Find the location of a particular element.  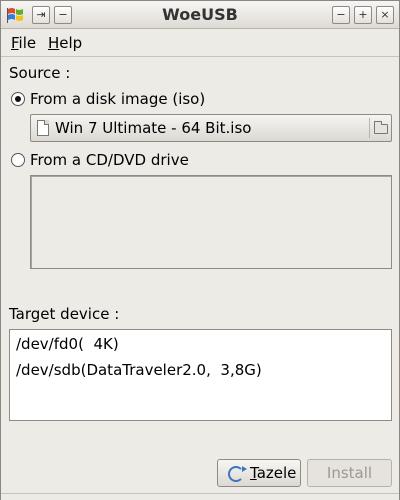

source-heading: Source : is located at coordinates (40, 73).